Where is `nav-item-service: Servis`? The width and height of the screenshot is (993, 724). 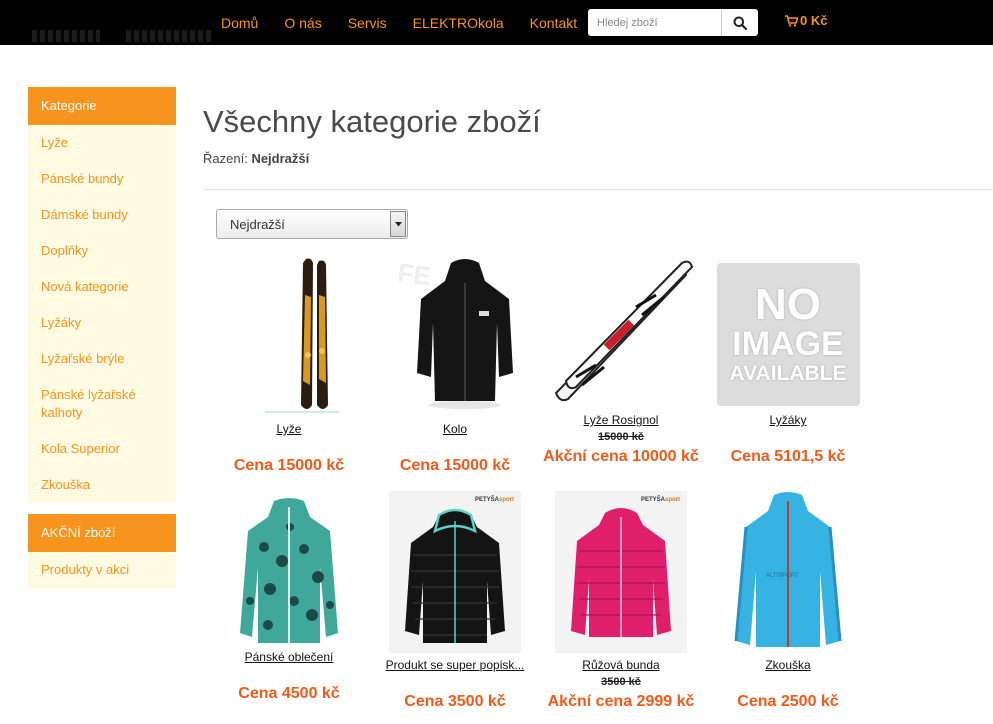 nav-item-service: Servis is located at coordinates (367, 23).